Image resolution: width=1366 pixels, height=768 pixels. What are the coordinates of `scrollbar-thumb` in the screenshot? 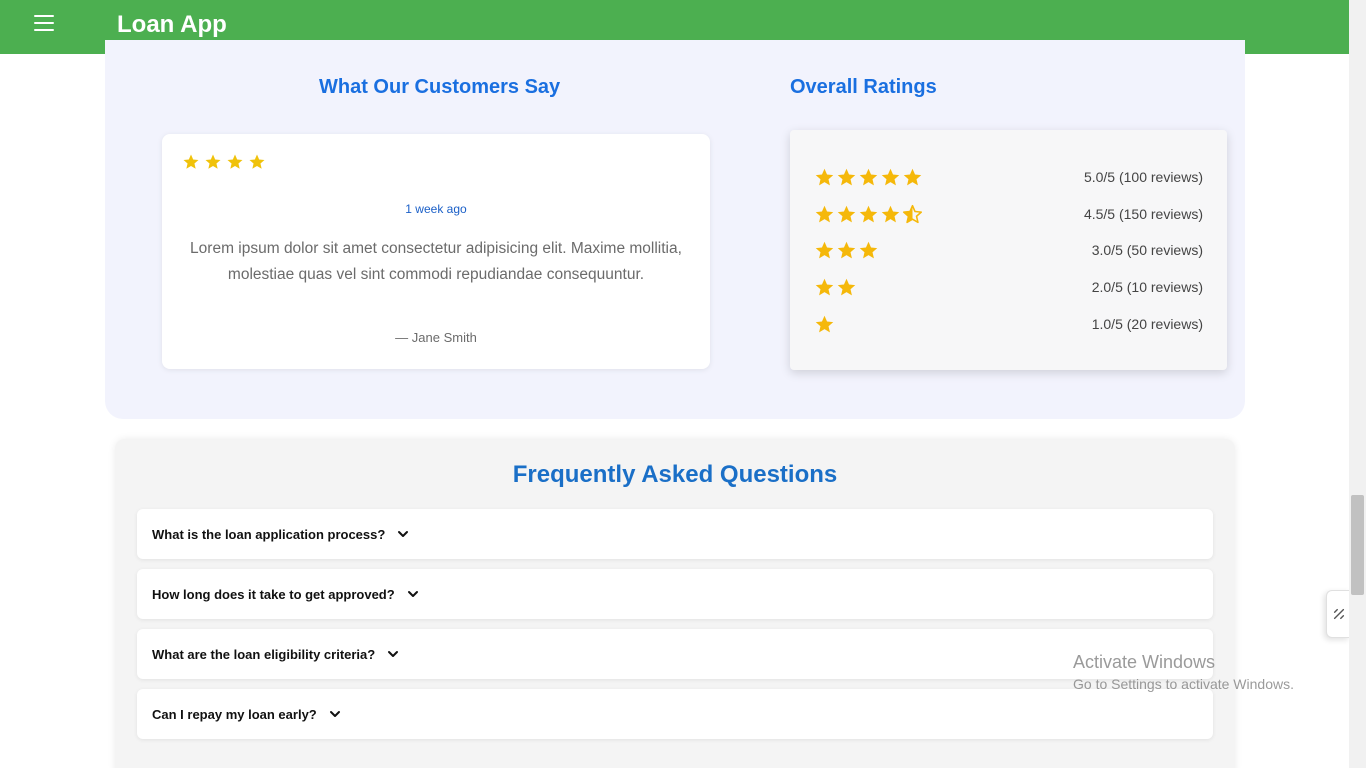 It's located at (1357, 545).